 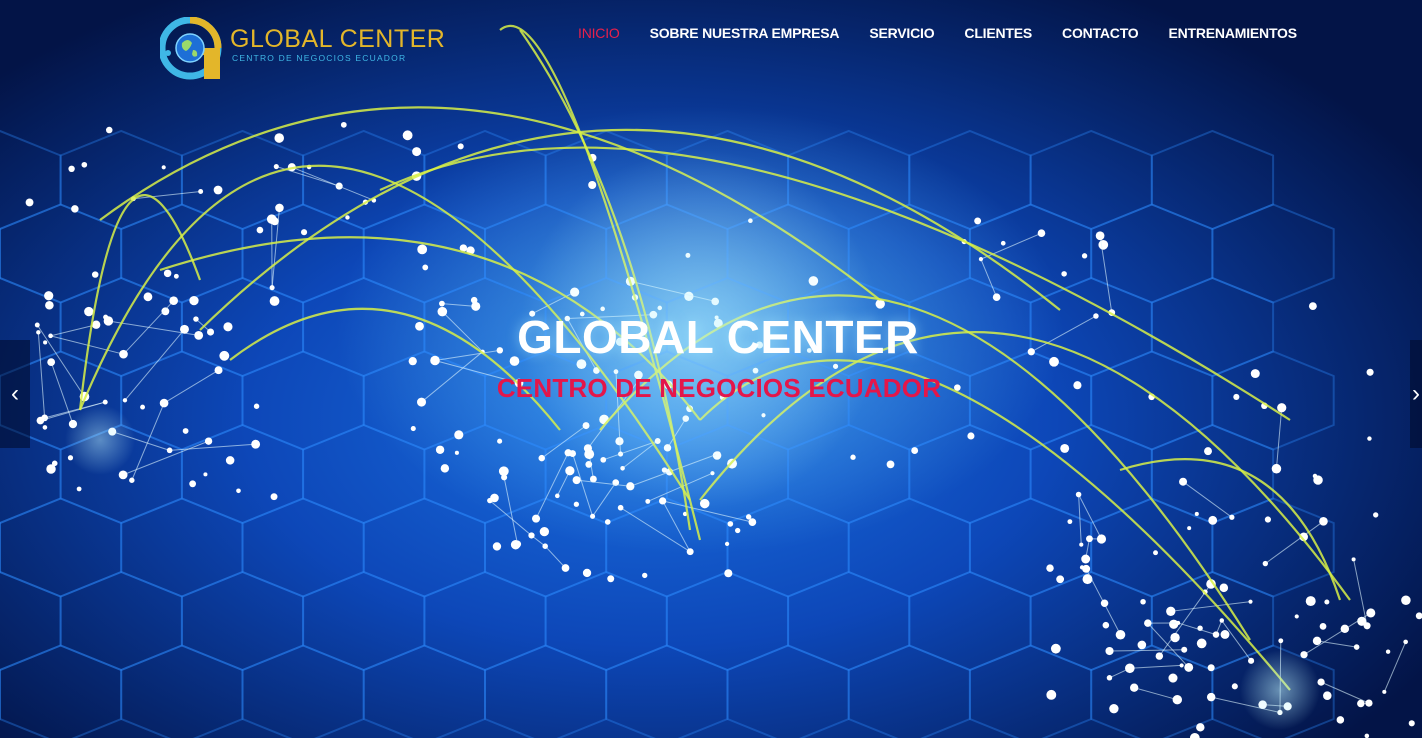 What do you see at coordinates (1232, 33) in the screenshot?
I see `nav-item-entrenamientos: ENTRENAMIENTOS` at bounding box center [1232, 33].